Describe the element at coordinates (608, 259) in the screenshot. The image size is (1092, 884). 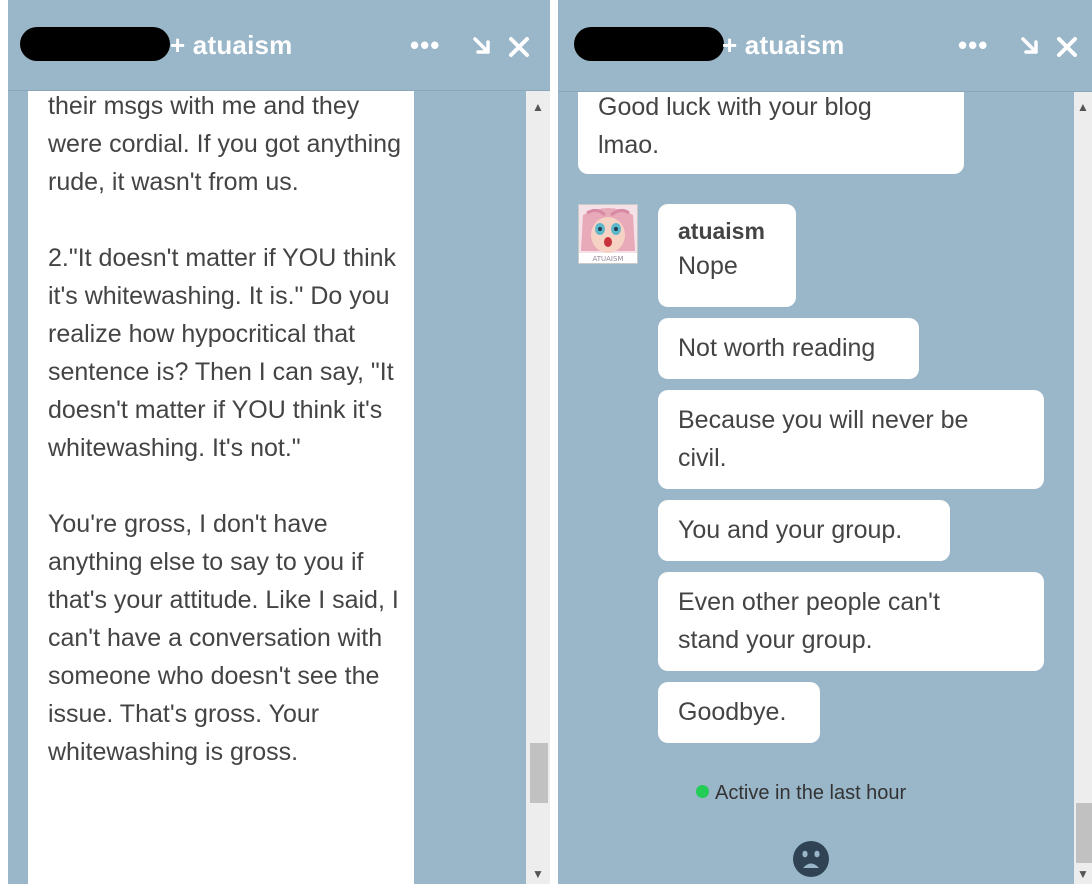
I see `svg-text: ATUAISM` at that location.